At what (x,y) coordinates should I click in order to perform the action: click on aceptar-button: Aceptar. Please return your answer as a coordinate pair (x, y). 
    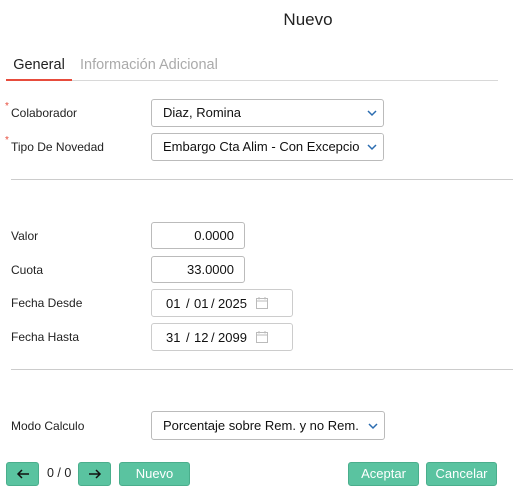
    Looking at the image, I should click on (383, 474).